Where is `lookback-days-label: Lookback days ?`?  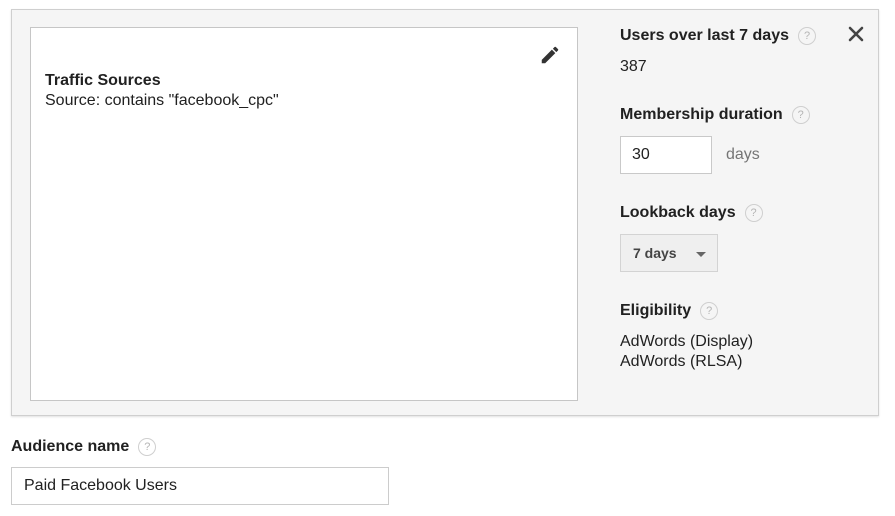
lookback-days-label: Lookback days ? is located at coordinates (691, 213).